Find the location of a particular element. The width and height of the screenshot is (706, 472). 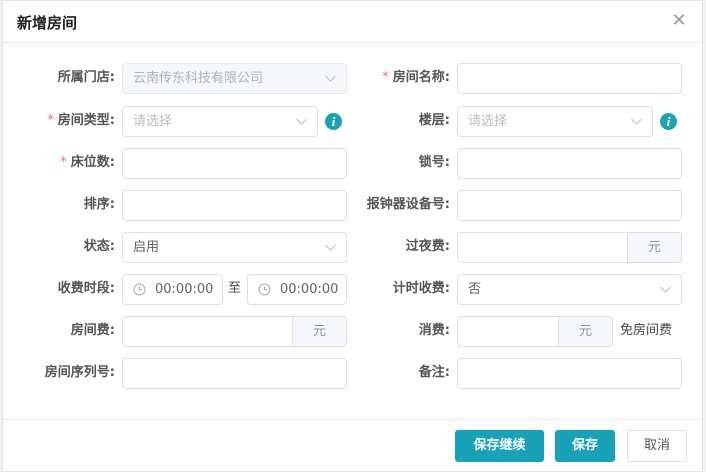

room-type-select: 请选择 is located at coordinates (220, 121).